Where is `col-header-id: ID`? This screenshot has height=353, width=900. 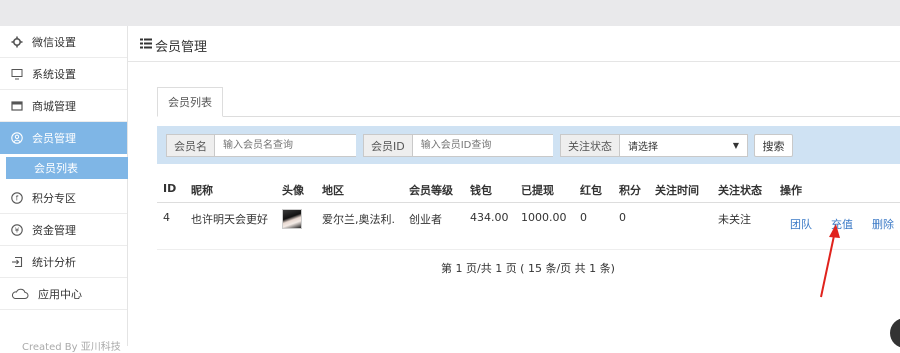
col-header-id: ID is located at coordinates (170, 188).